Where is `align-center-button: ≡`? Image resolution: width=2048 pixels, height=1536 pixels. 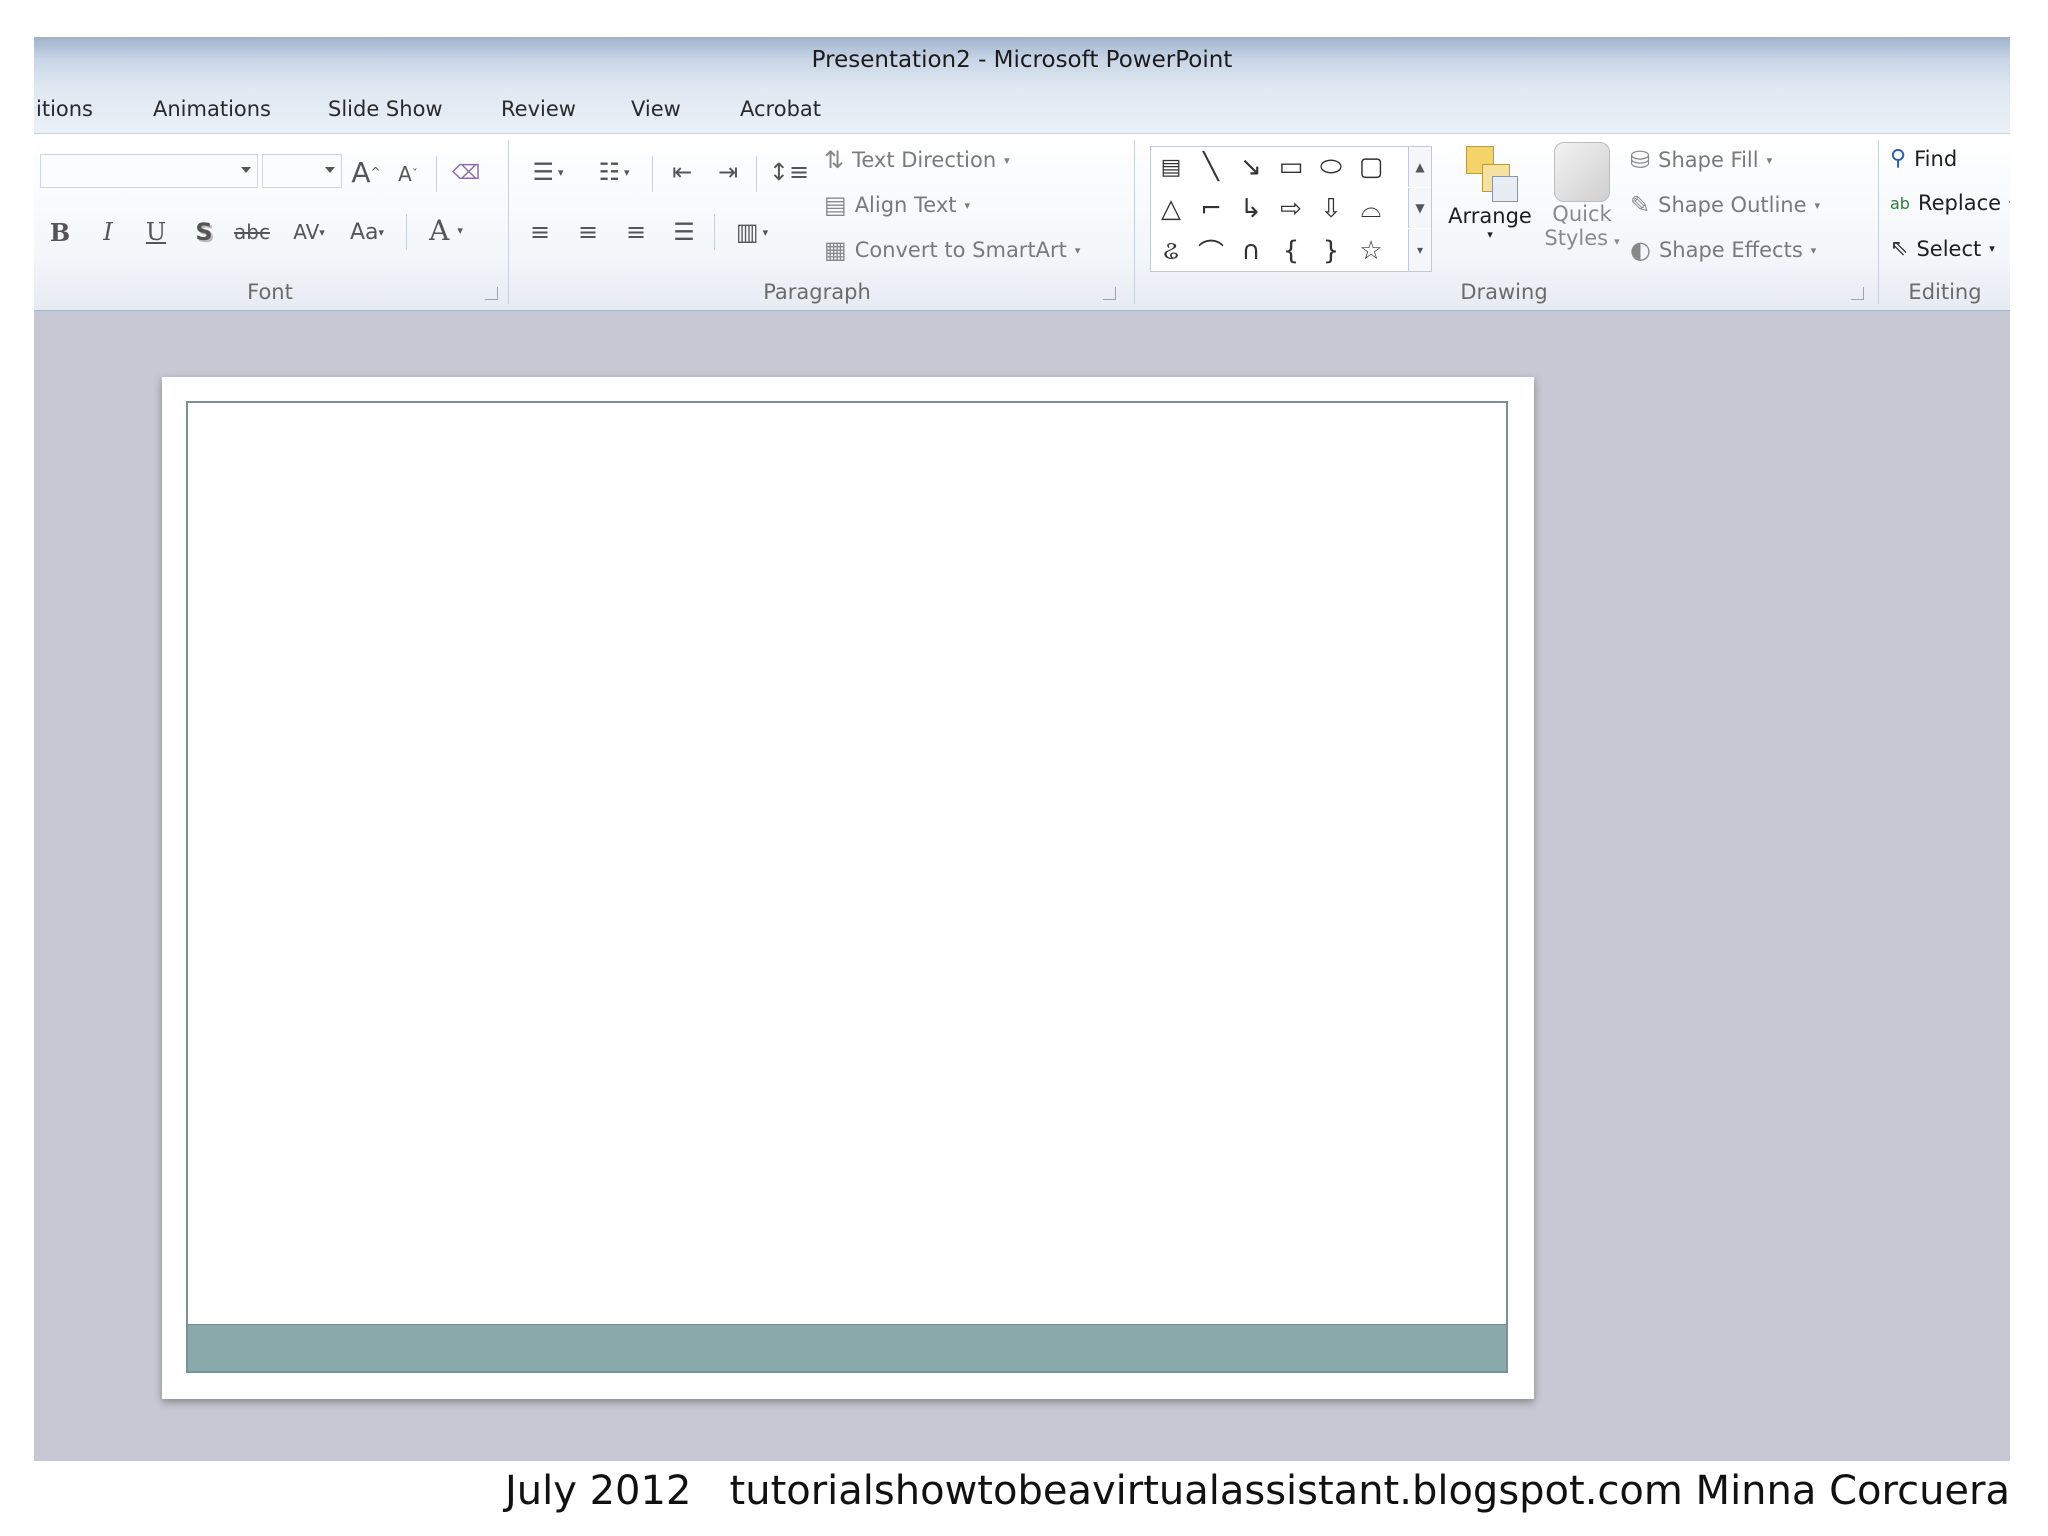 align-center-button: ≡ is located at coordinates (588, 232).